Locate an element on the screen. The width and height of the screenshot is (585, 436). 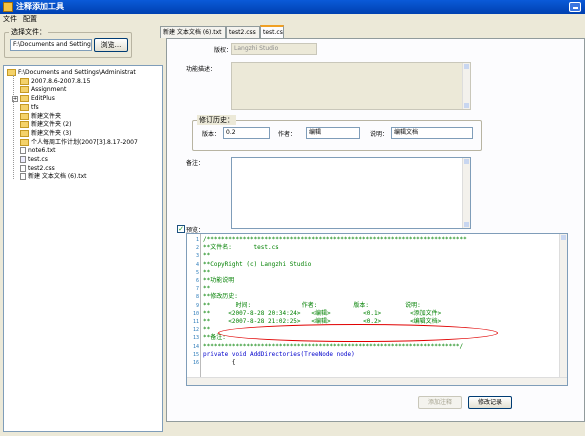
tree-item: 个人每周工作计划(2007[3].8.17-2007 is located at coordinates (79, 142).